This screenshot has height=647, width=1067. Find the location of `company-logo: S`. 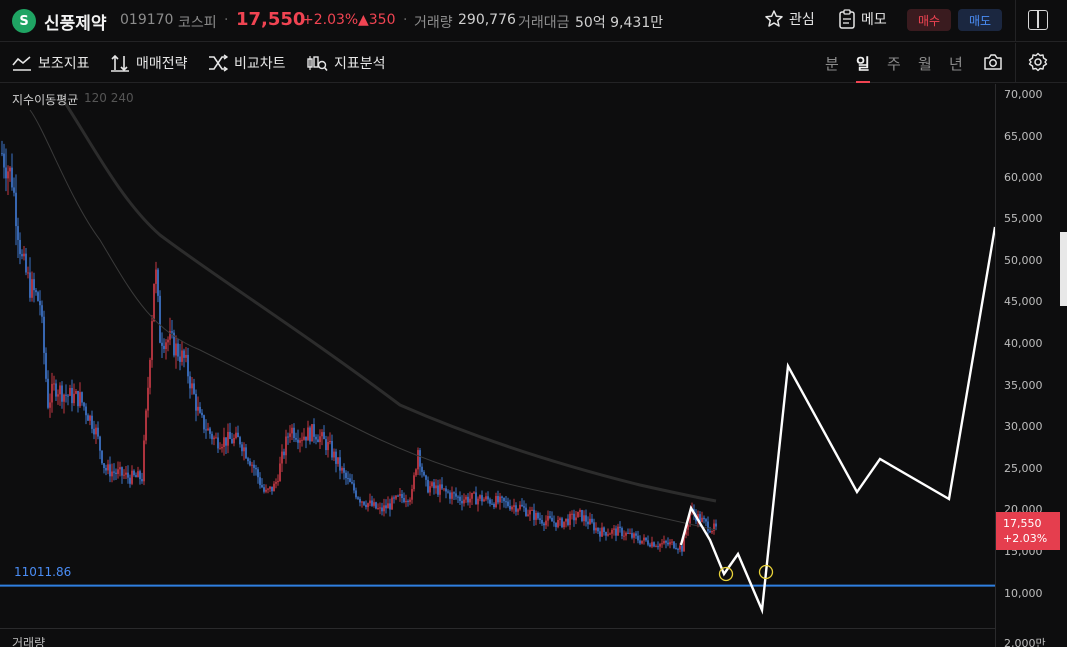

company-logo: S is located at coordinates (24, 21).